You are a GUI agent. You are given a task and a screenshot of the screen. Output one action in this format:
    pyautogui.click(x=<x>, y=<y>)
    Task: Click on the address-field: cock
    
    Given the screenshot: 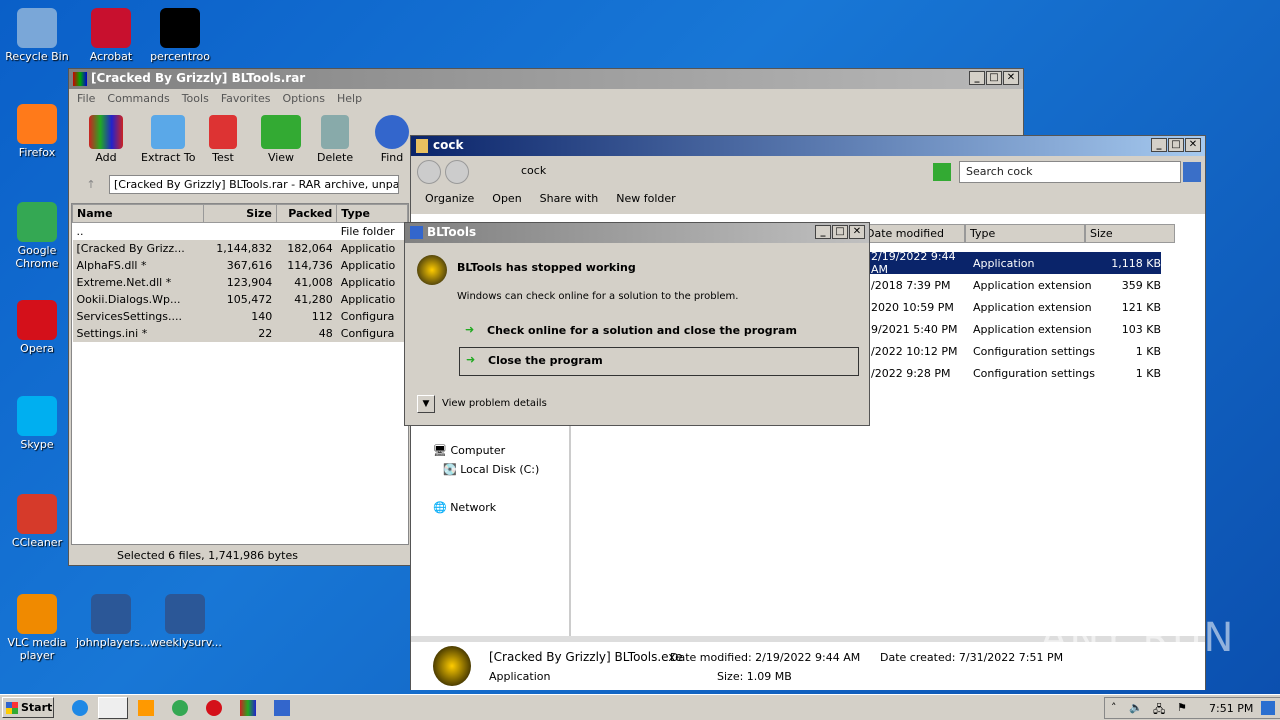 What is the action you would take?
    pyautogui.click(x=707, y=172)
    